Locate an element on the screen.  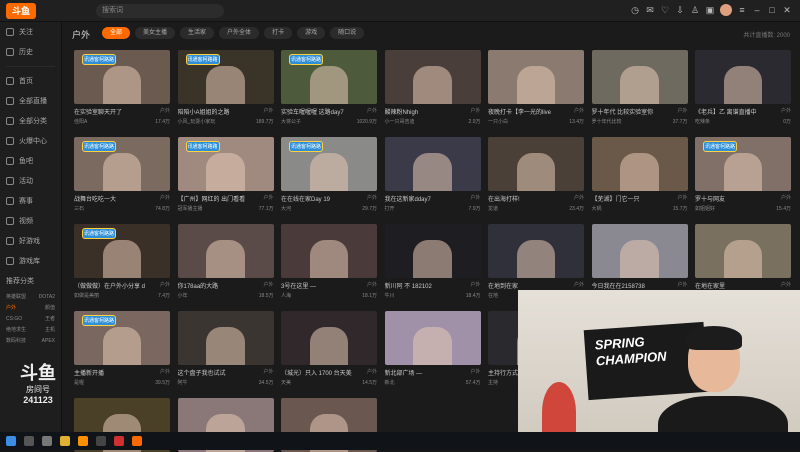
filter-chip: 打卡 is located at coordinates (278, 33).